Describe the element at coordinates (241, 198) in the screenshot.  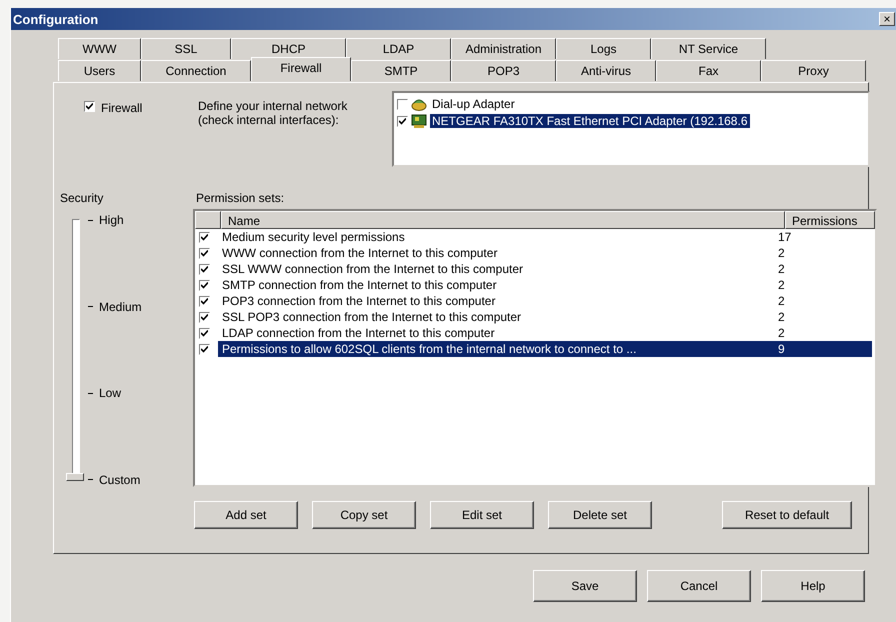
I see `permission-sets-label: Permission sets:` at that location.